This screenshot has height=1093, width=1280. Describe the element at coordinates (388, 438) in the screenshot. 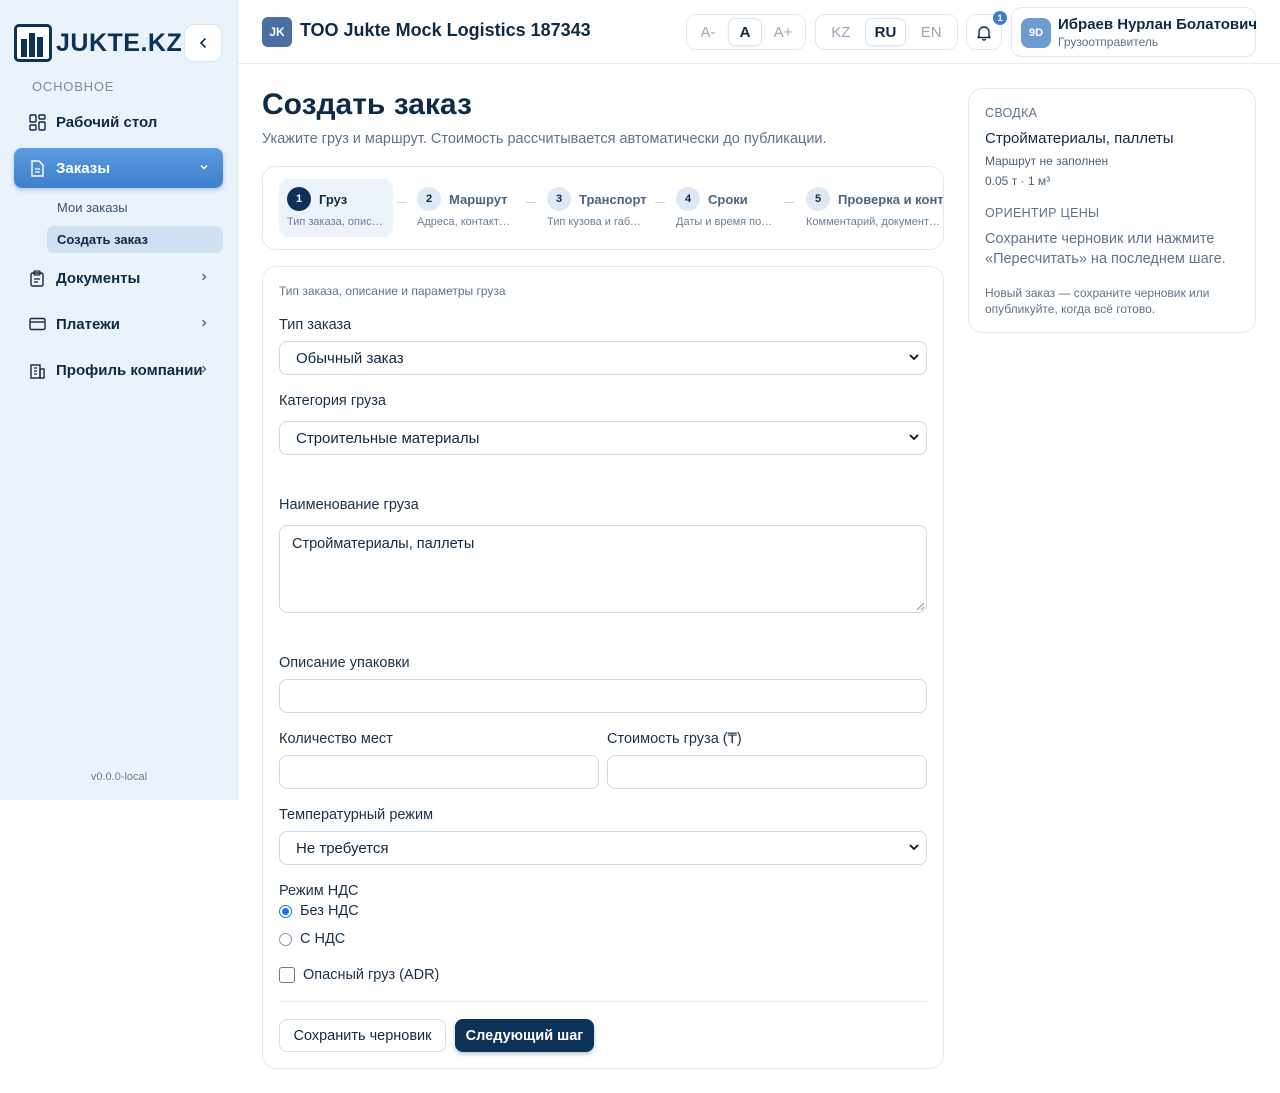

I see `cargo-category-value: Строительные материалы` at that location.